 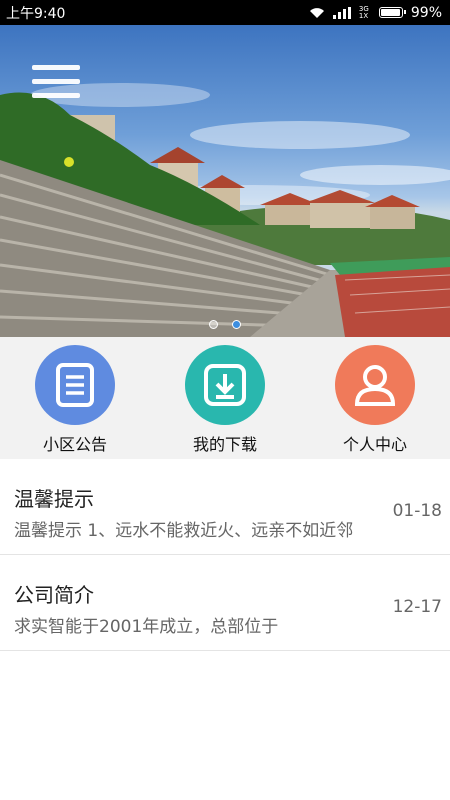 I want to click on shortcut-notice: 小区公告, so click(x=75, y=398).